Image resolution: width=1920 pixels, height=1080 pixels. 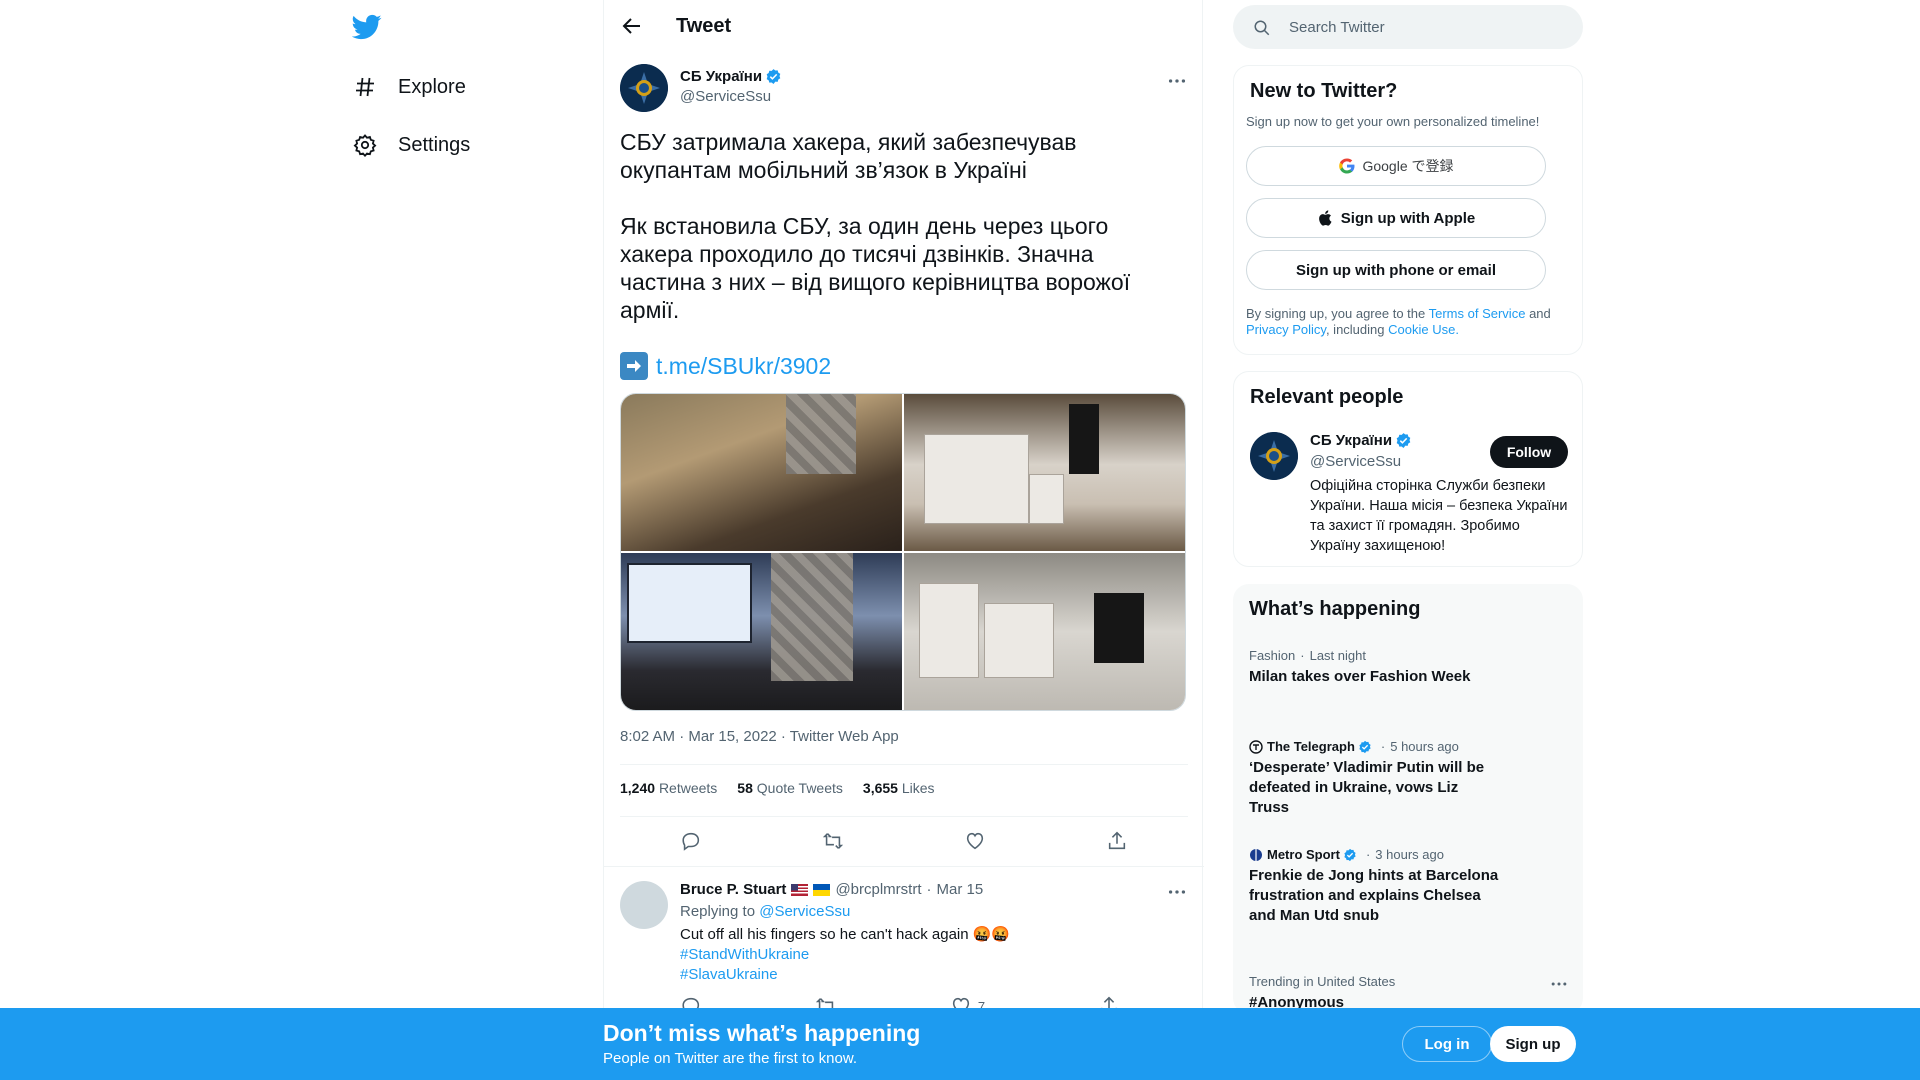 What do you see at coordinates (1529, 452) in the screenshot?
I see `follow-button: Follow` at bounding box center [1529, 452].